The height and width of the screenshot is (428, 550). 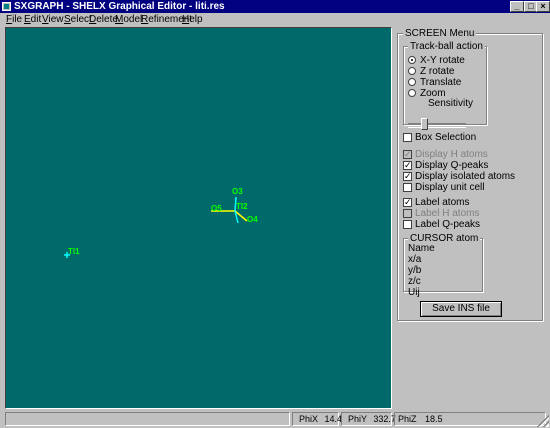 What do you see at coordinates (543, 6) in the screenshot?
I see `close-button: ×` at bounding box center [543, 6].